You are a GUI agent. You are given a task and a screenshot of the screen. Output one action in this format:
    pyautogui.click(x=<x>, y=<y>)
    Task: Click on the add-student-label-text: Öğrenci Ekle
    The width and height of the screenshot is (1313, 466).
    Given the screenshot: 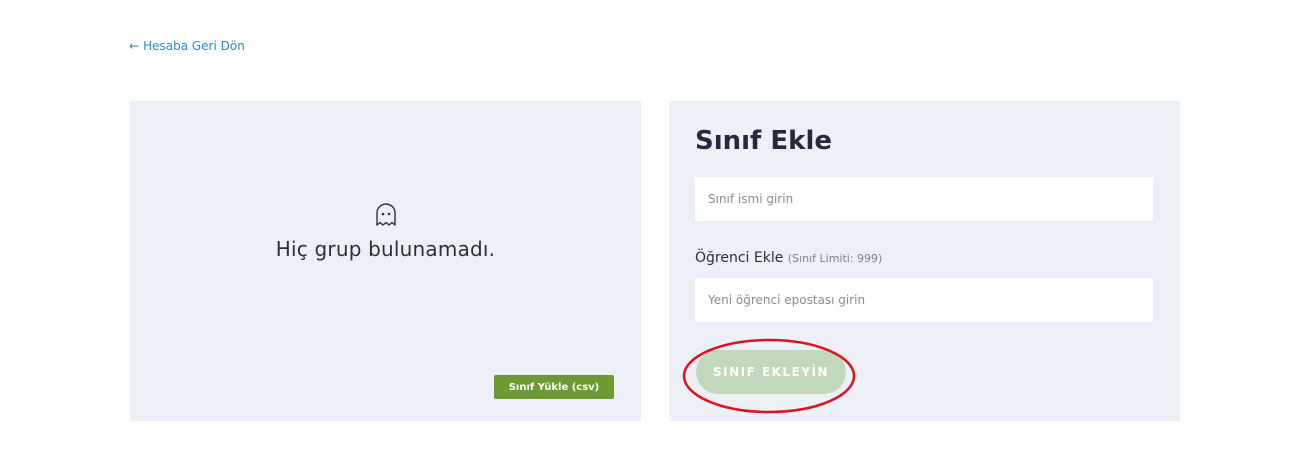 What is the action you would take?
    pyautogui.click(x=739, y=258)
    